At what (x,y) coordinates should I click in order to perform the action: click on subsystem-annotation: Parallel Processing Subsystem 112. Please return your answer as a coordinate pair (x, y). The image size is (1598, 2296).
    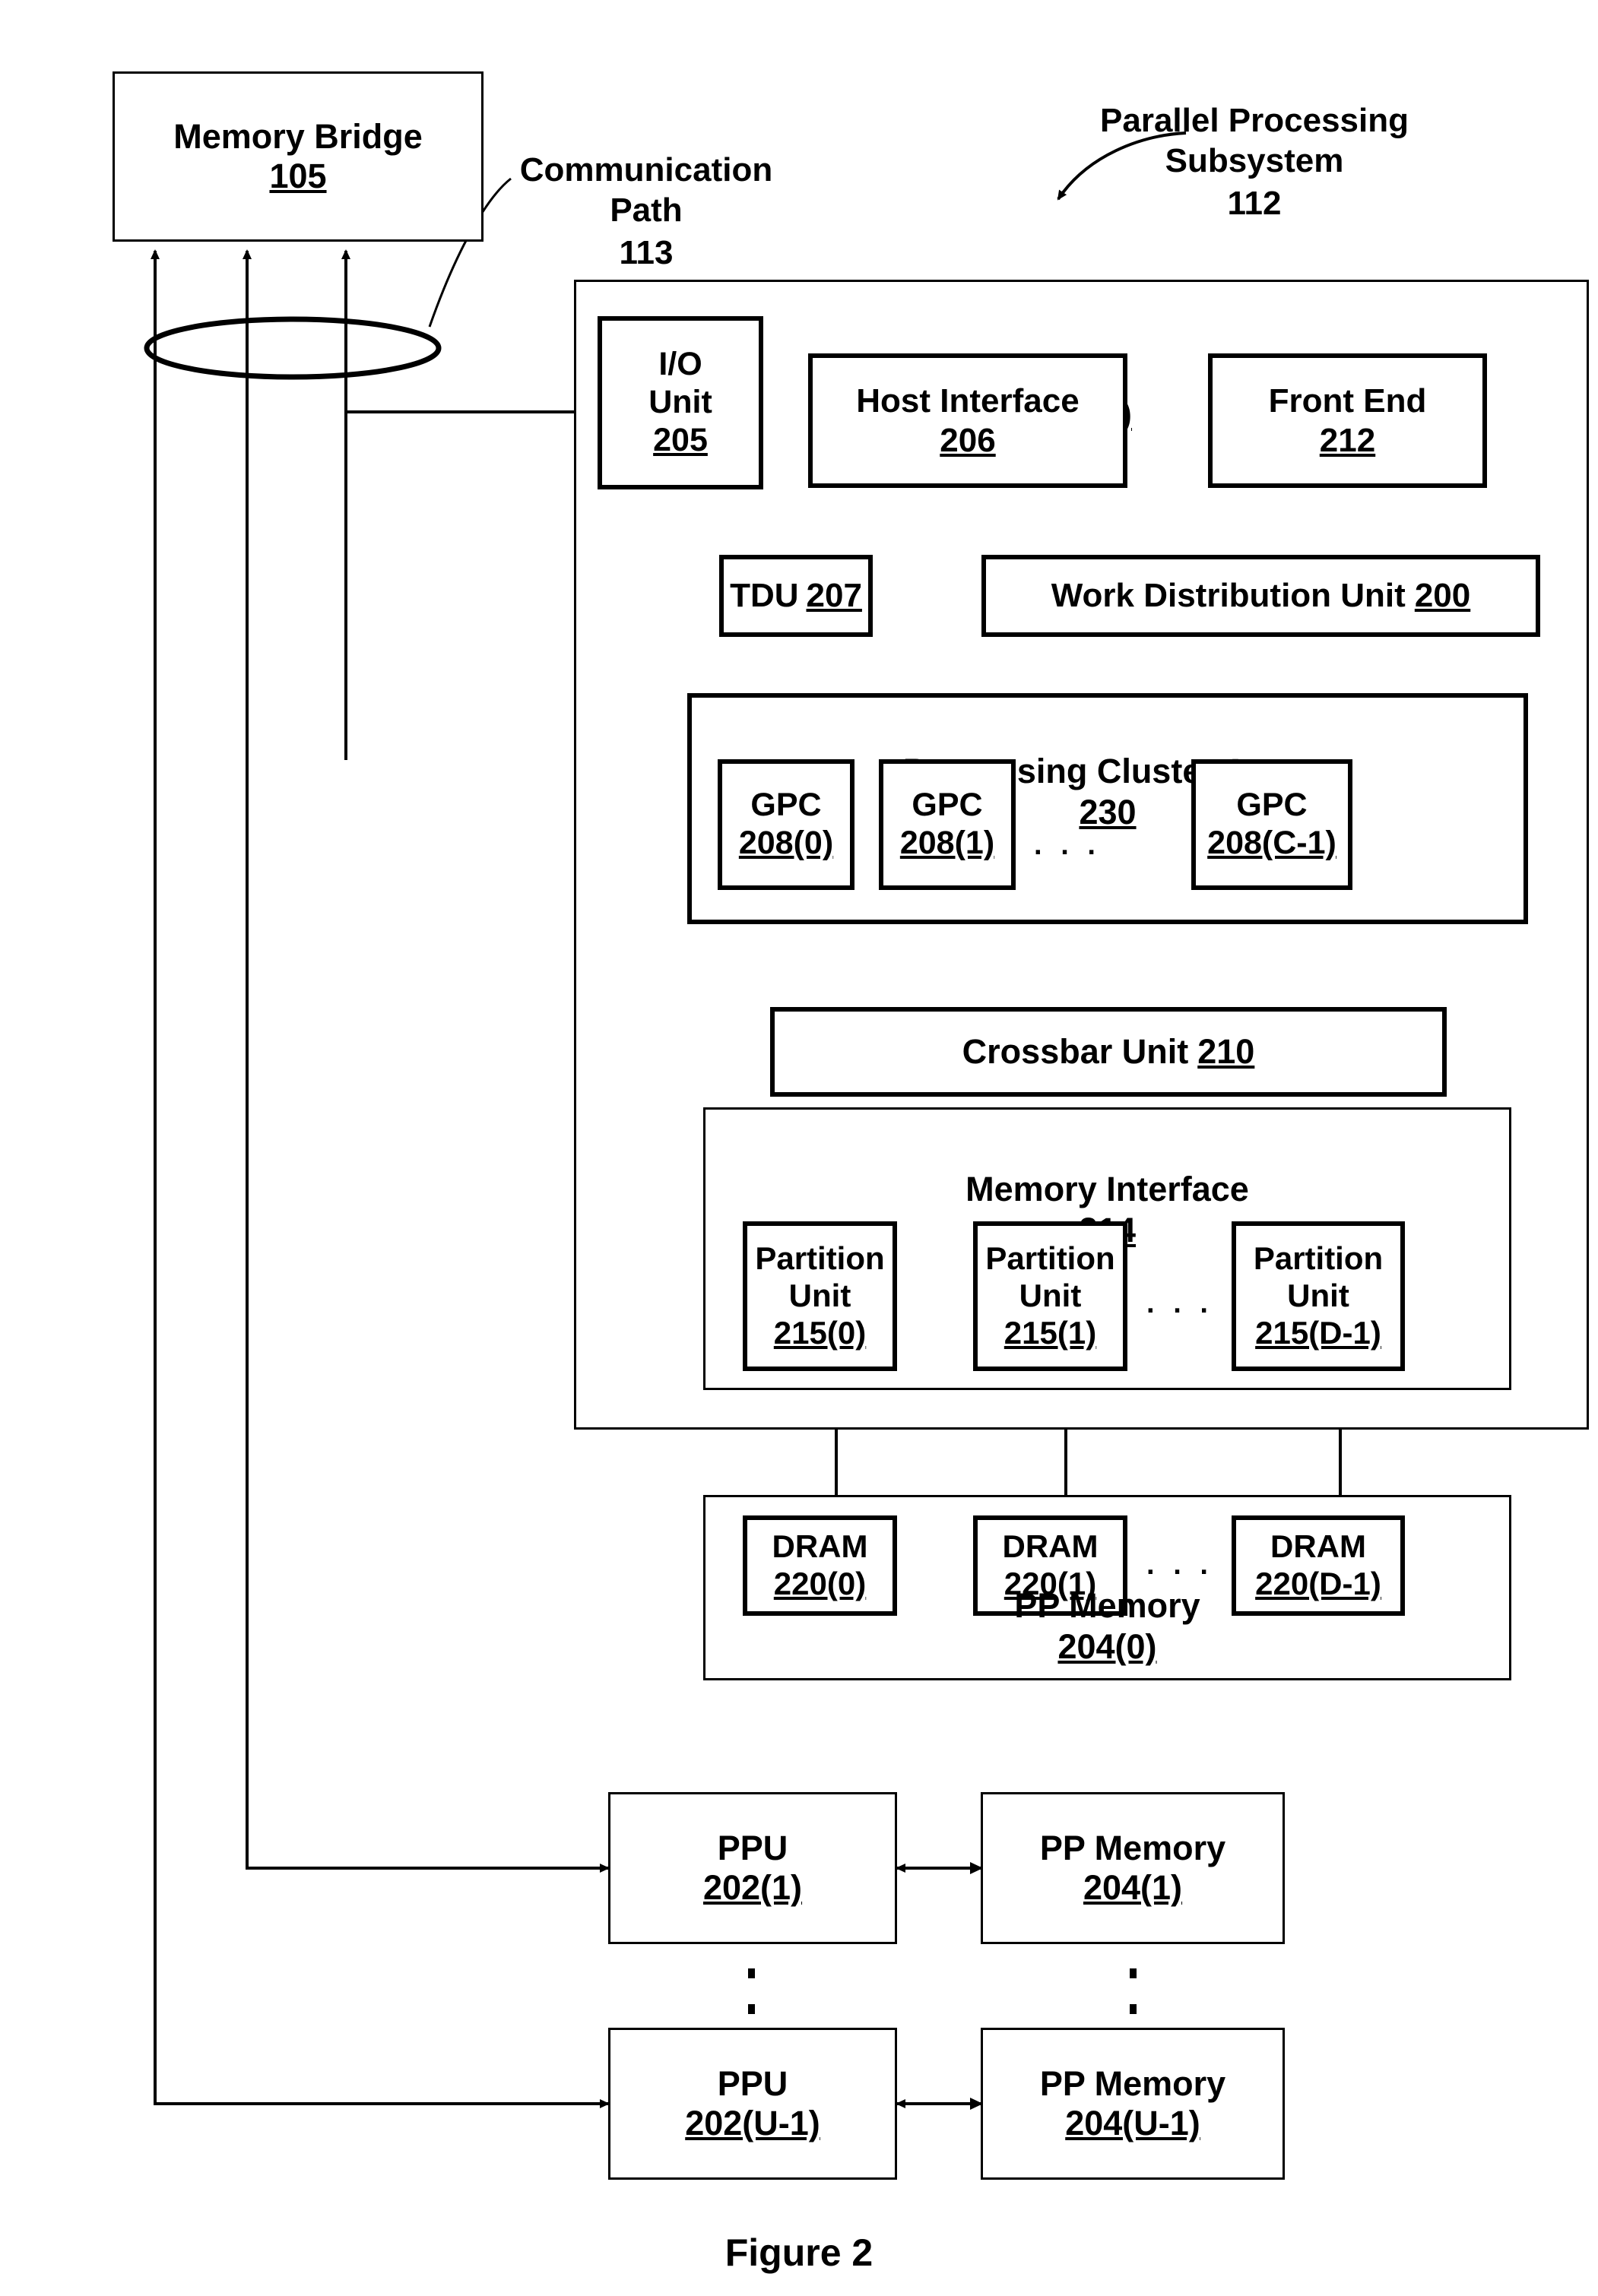
    Looking at the image, I should click on (1254, 163).